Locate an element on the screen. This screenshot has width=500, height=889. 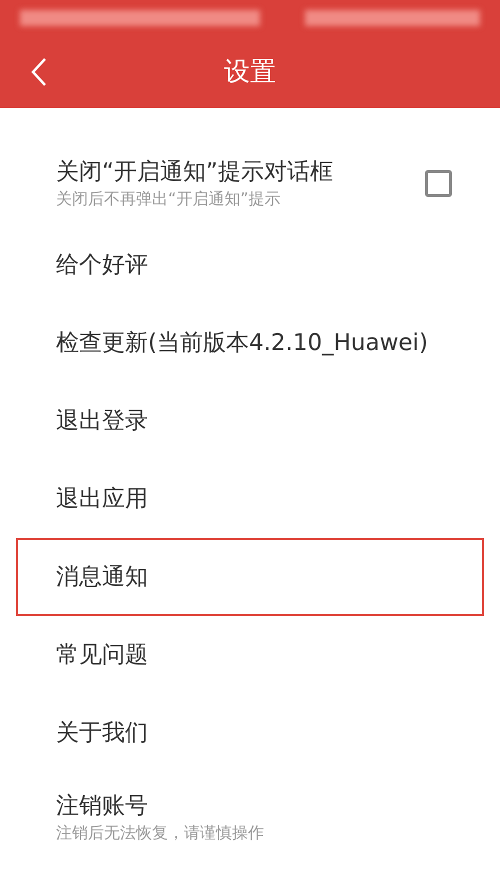
settings-item: 常见问题 is located at coordinates (250, 655).